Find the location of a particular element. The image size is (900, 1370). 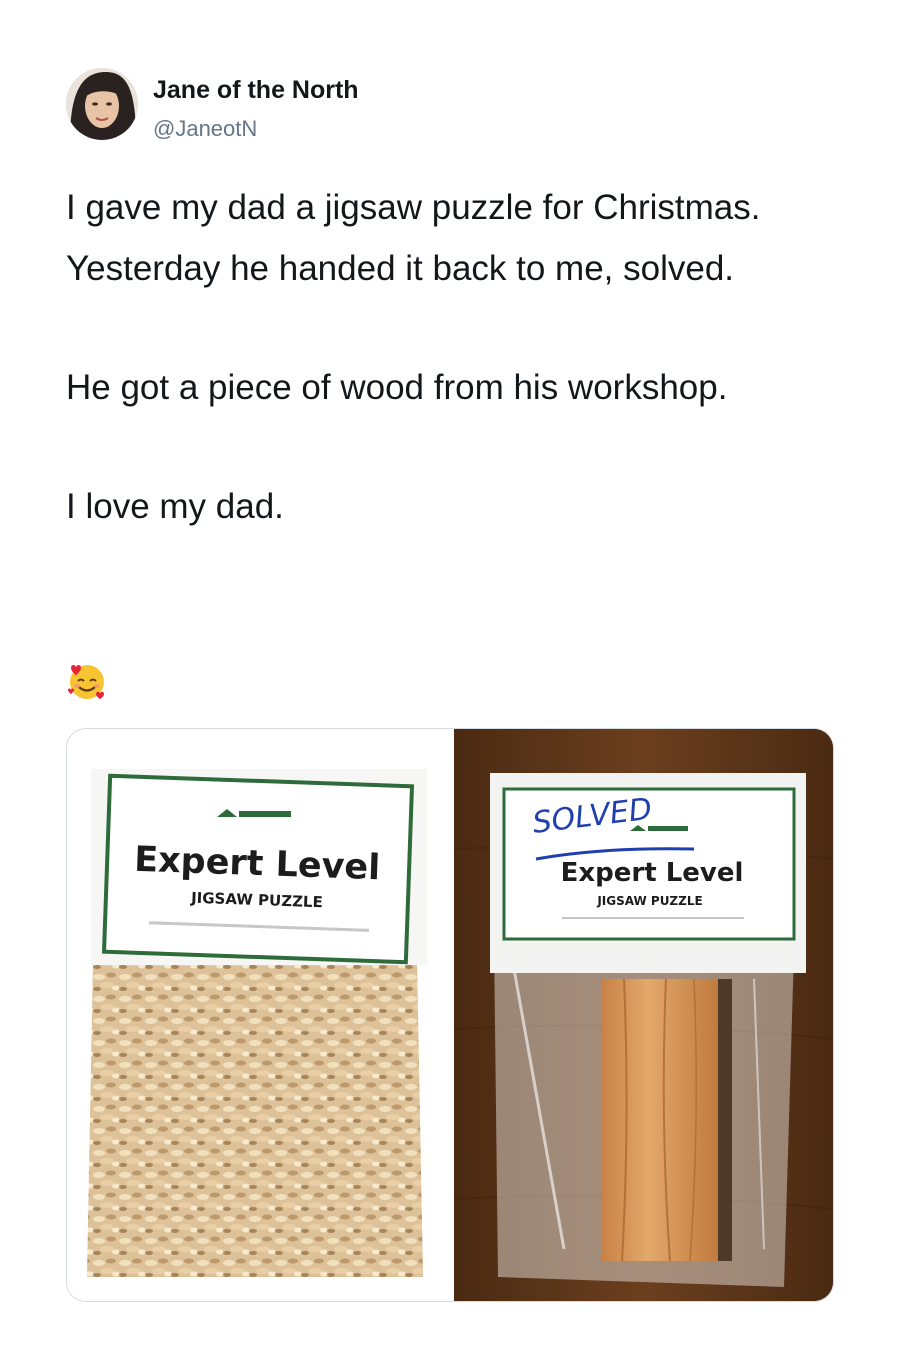

right-label-subtitle: JIGSAW PUZZLE is located at coordinates (649, 901).